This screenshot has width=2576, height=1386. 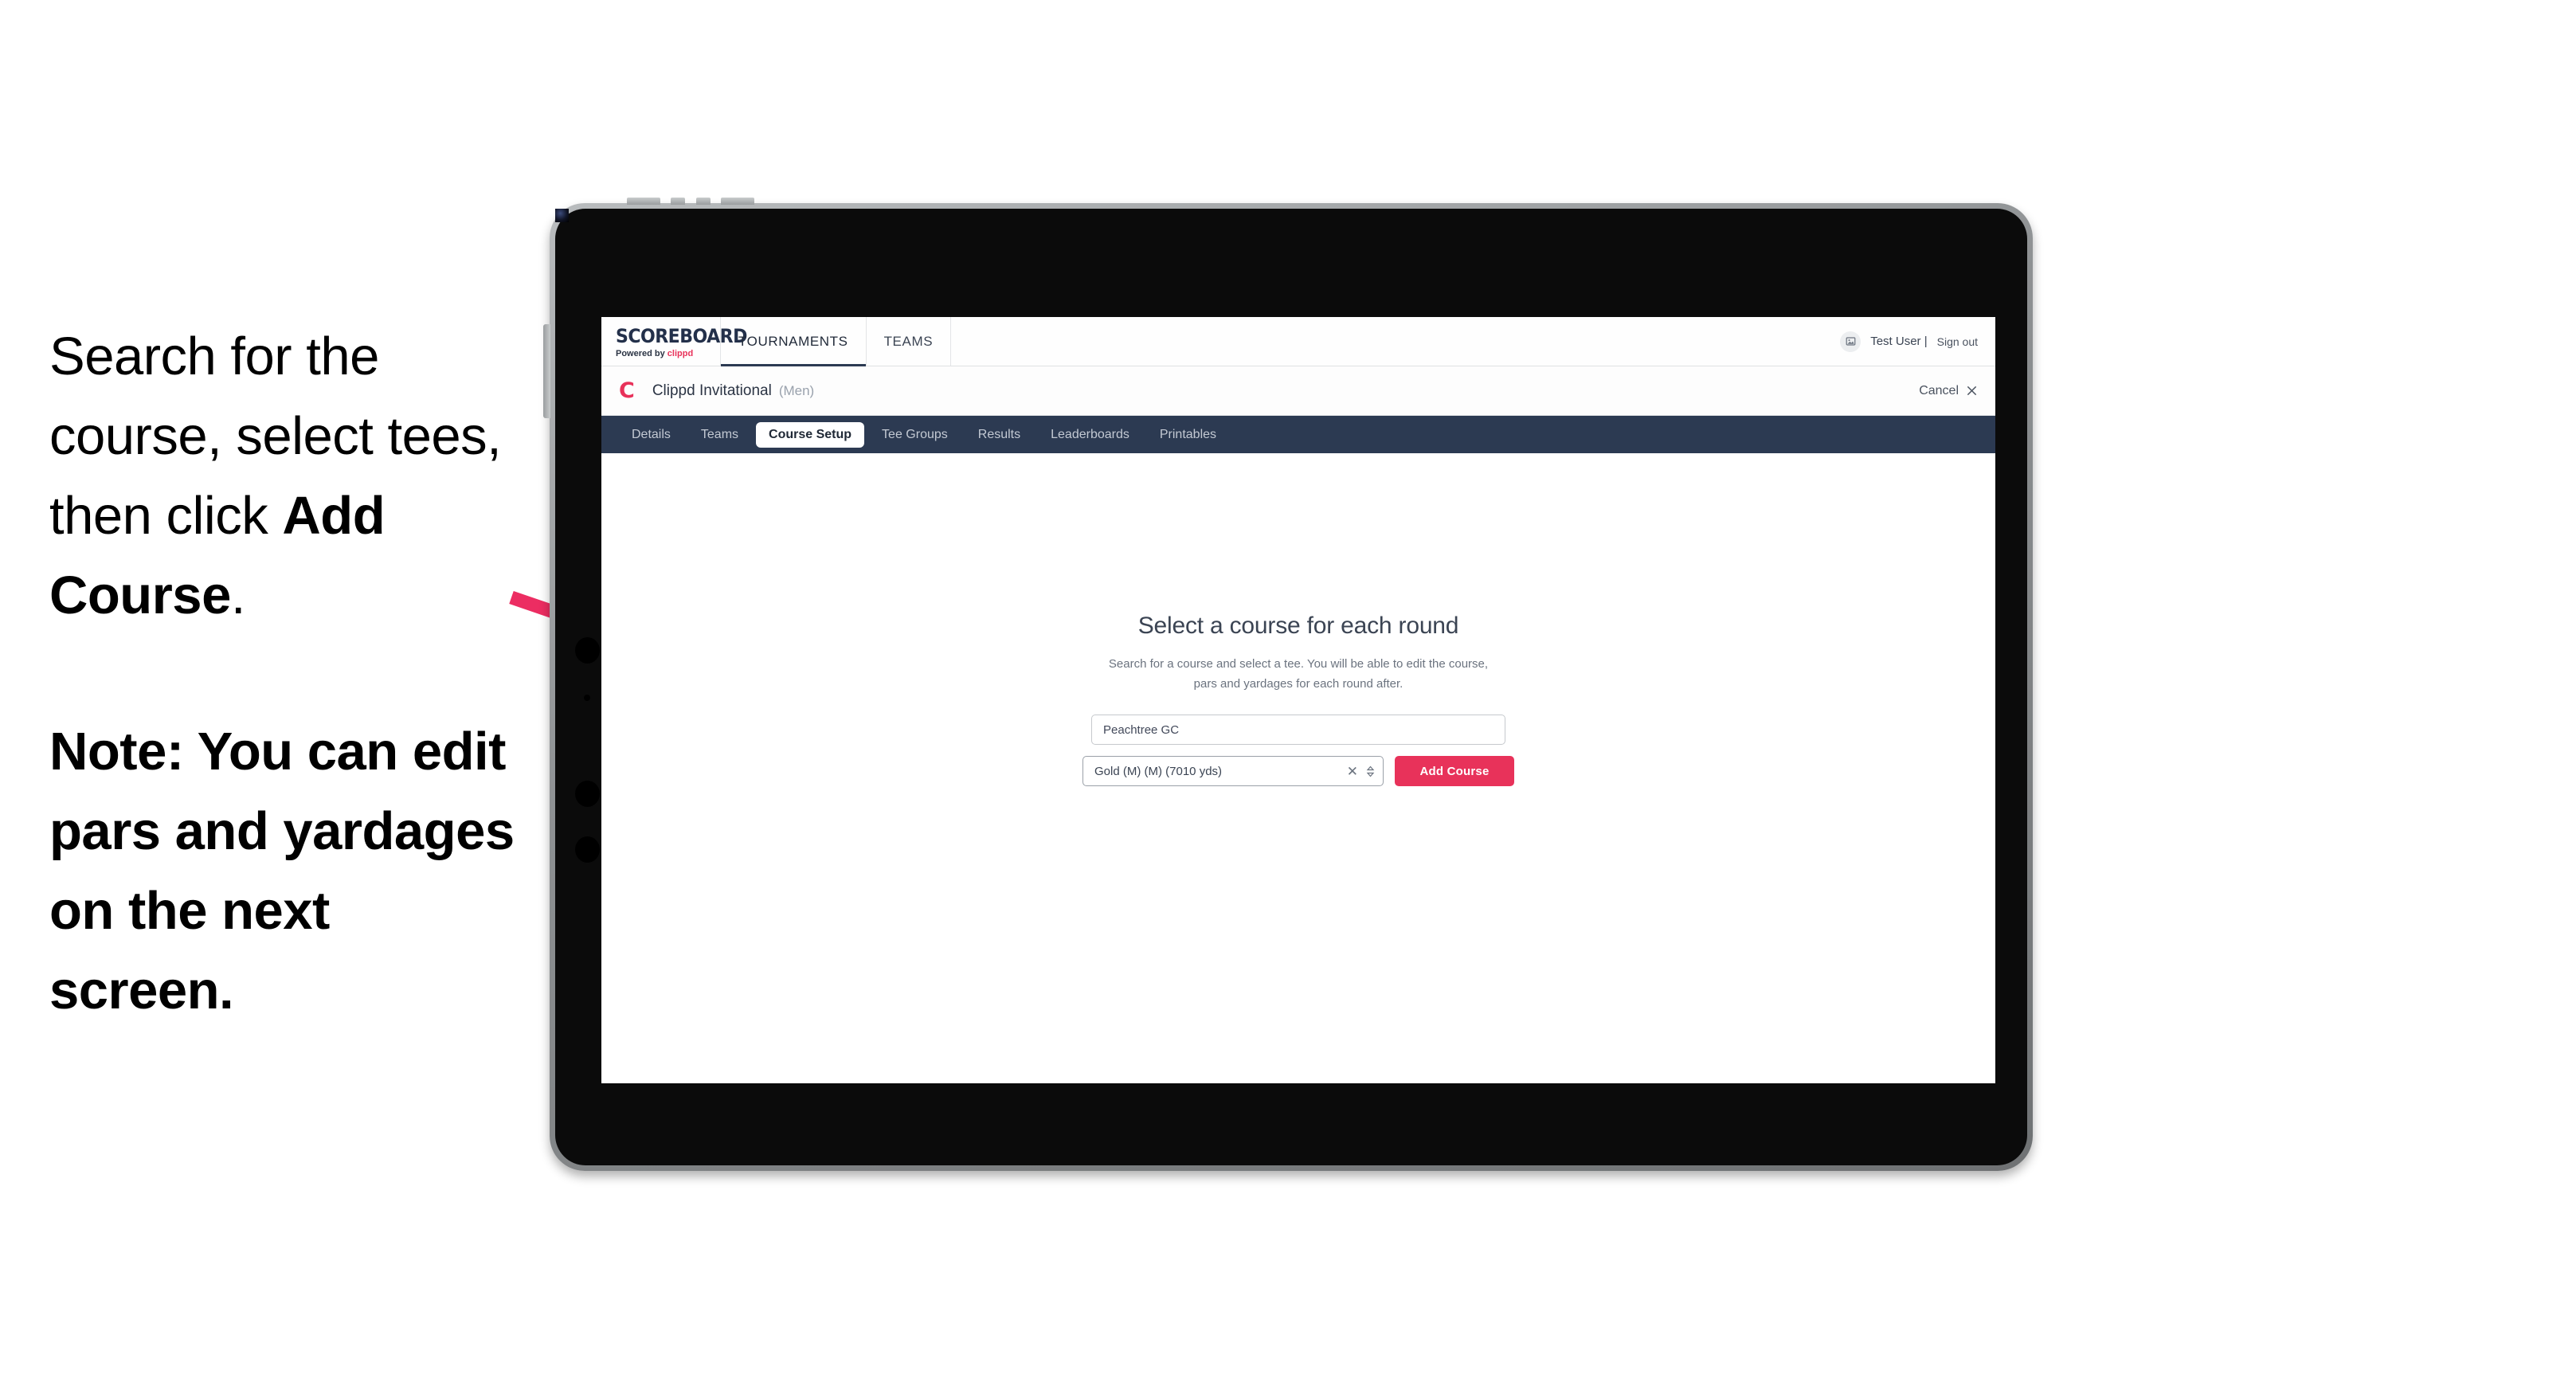 What do you see at coordinates (810, 434) in the screenshot?
I see `section-tab-course-setup: Course Setup` at bounding box center [810, 434].